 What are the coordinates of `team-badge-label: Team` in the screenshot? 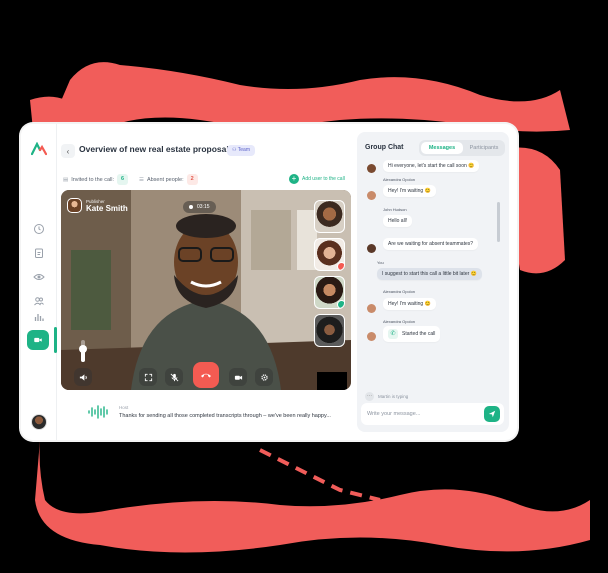 It's located at (244, 150).